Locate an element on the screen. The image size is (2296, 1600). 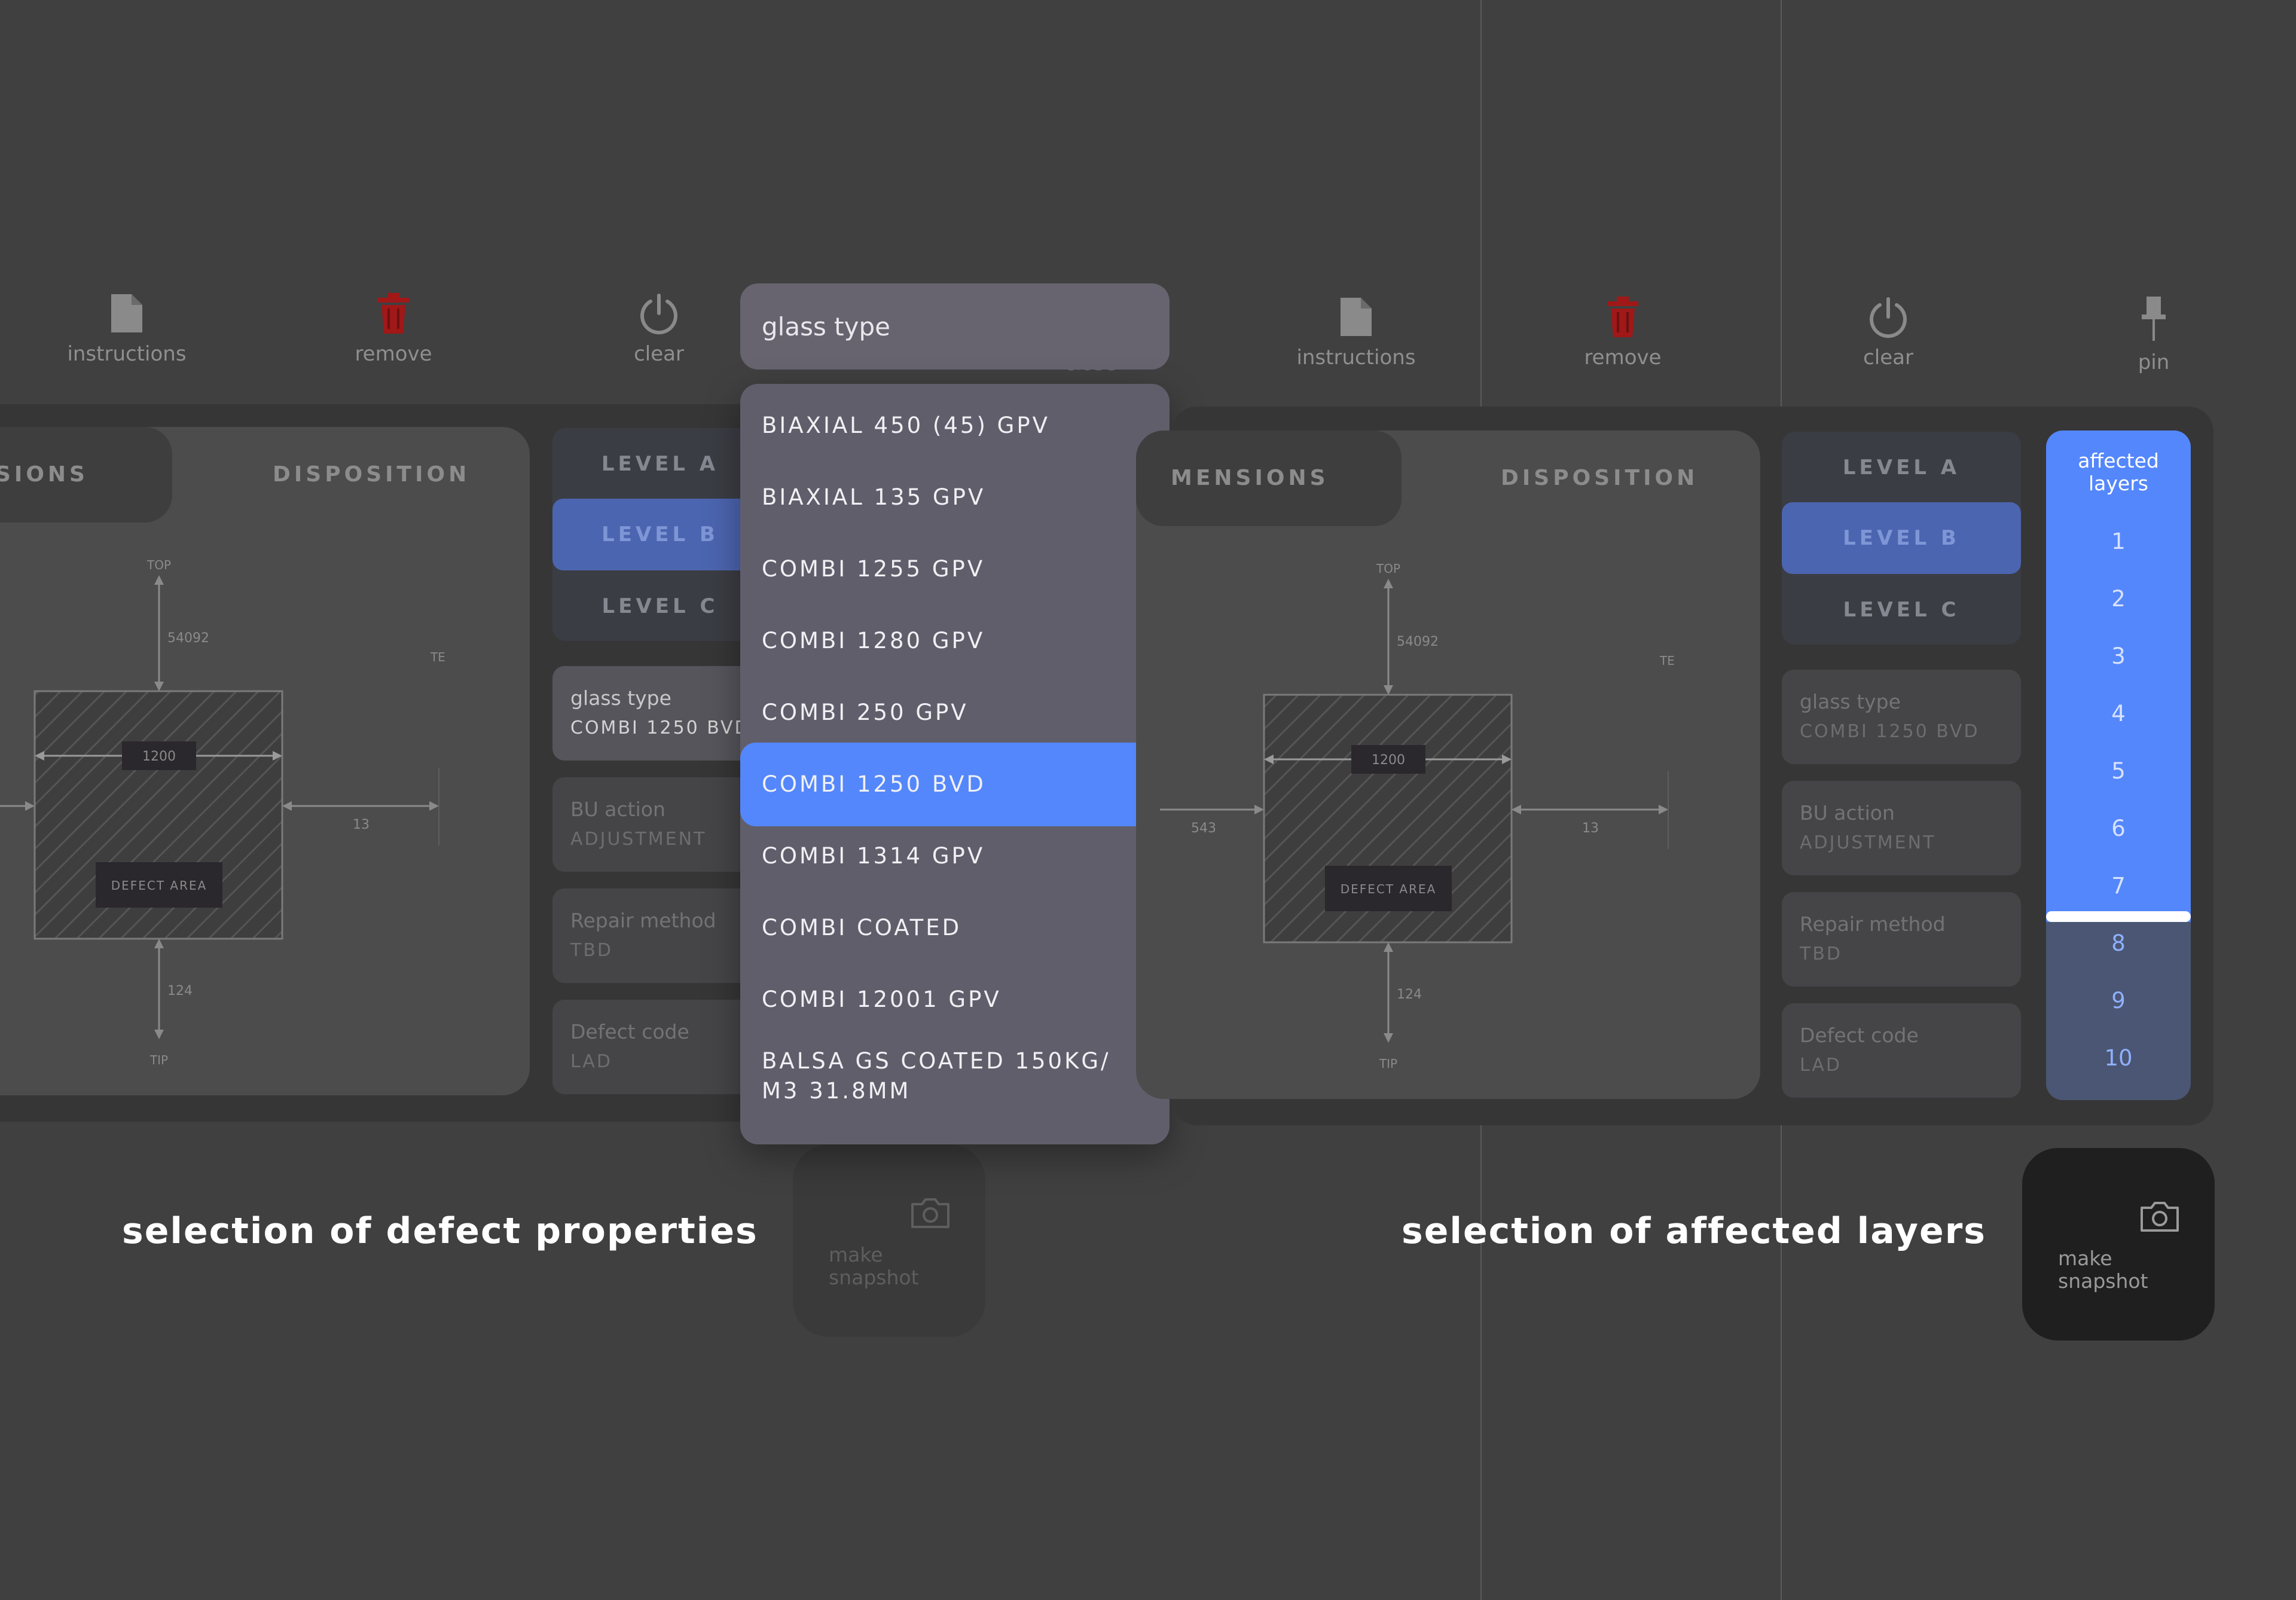
dropdown-option: BIAXIAL 450 (45) GPV is located at coordinates (955, 426).